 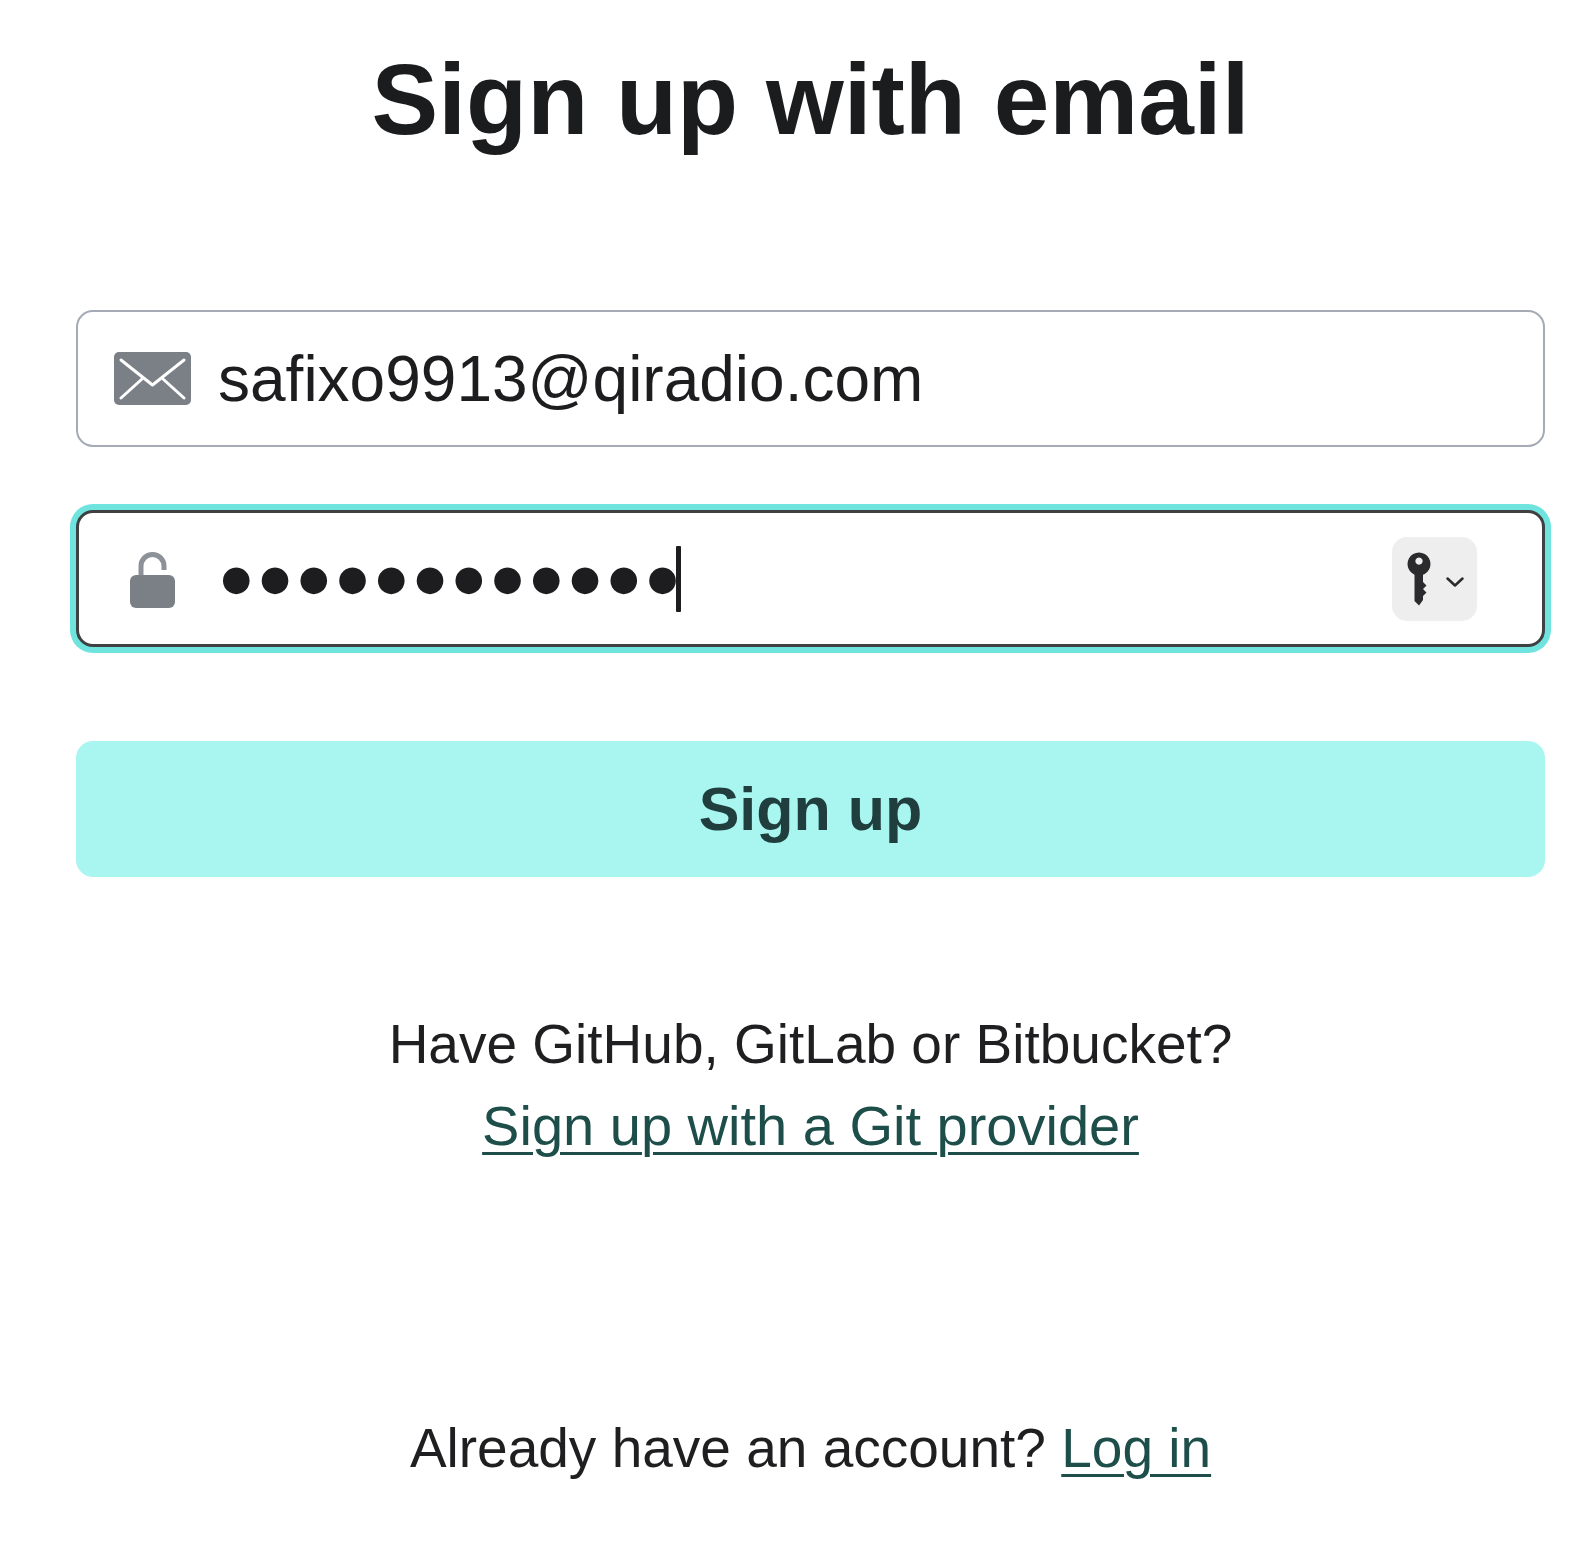 What do you see at coordinates (678, 578) in the screenshot?
I see `text-cursor` at bounding box center [678, 578].